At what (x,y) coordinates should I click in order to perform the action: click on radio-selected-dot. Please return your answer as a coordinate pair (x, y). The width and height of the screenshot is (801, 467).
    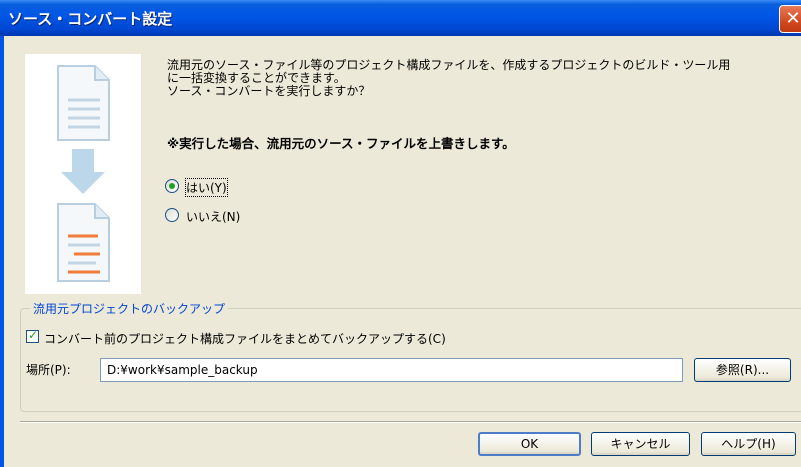
    Looking at the image, I should click on (172, 186).